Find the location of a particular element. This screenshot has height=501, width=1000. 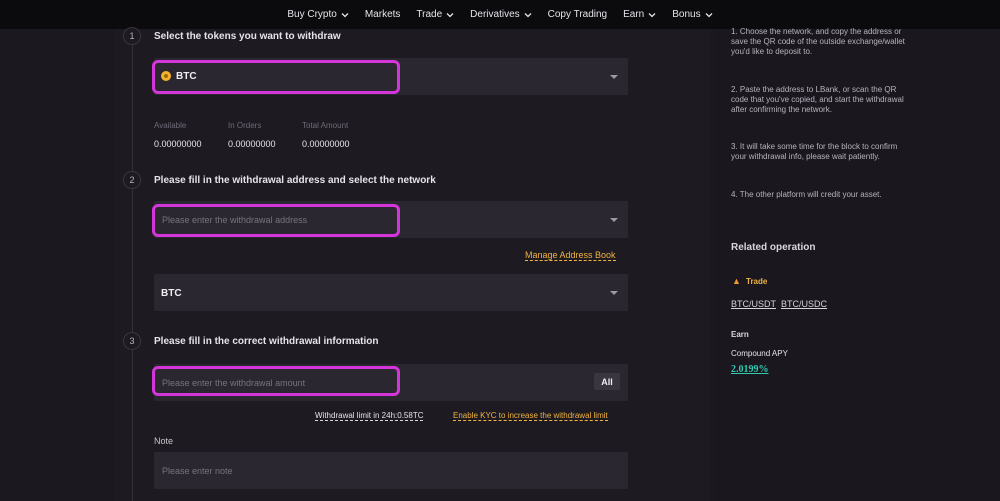

nav-markets: Markets is located at coordinates (383, 14).